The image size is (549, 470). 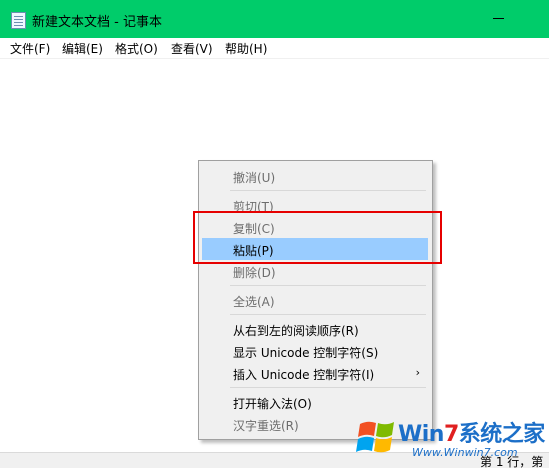 I want to click on menu-help: 帮助(H), so click(x=246, y=48).